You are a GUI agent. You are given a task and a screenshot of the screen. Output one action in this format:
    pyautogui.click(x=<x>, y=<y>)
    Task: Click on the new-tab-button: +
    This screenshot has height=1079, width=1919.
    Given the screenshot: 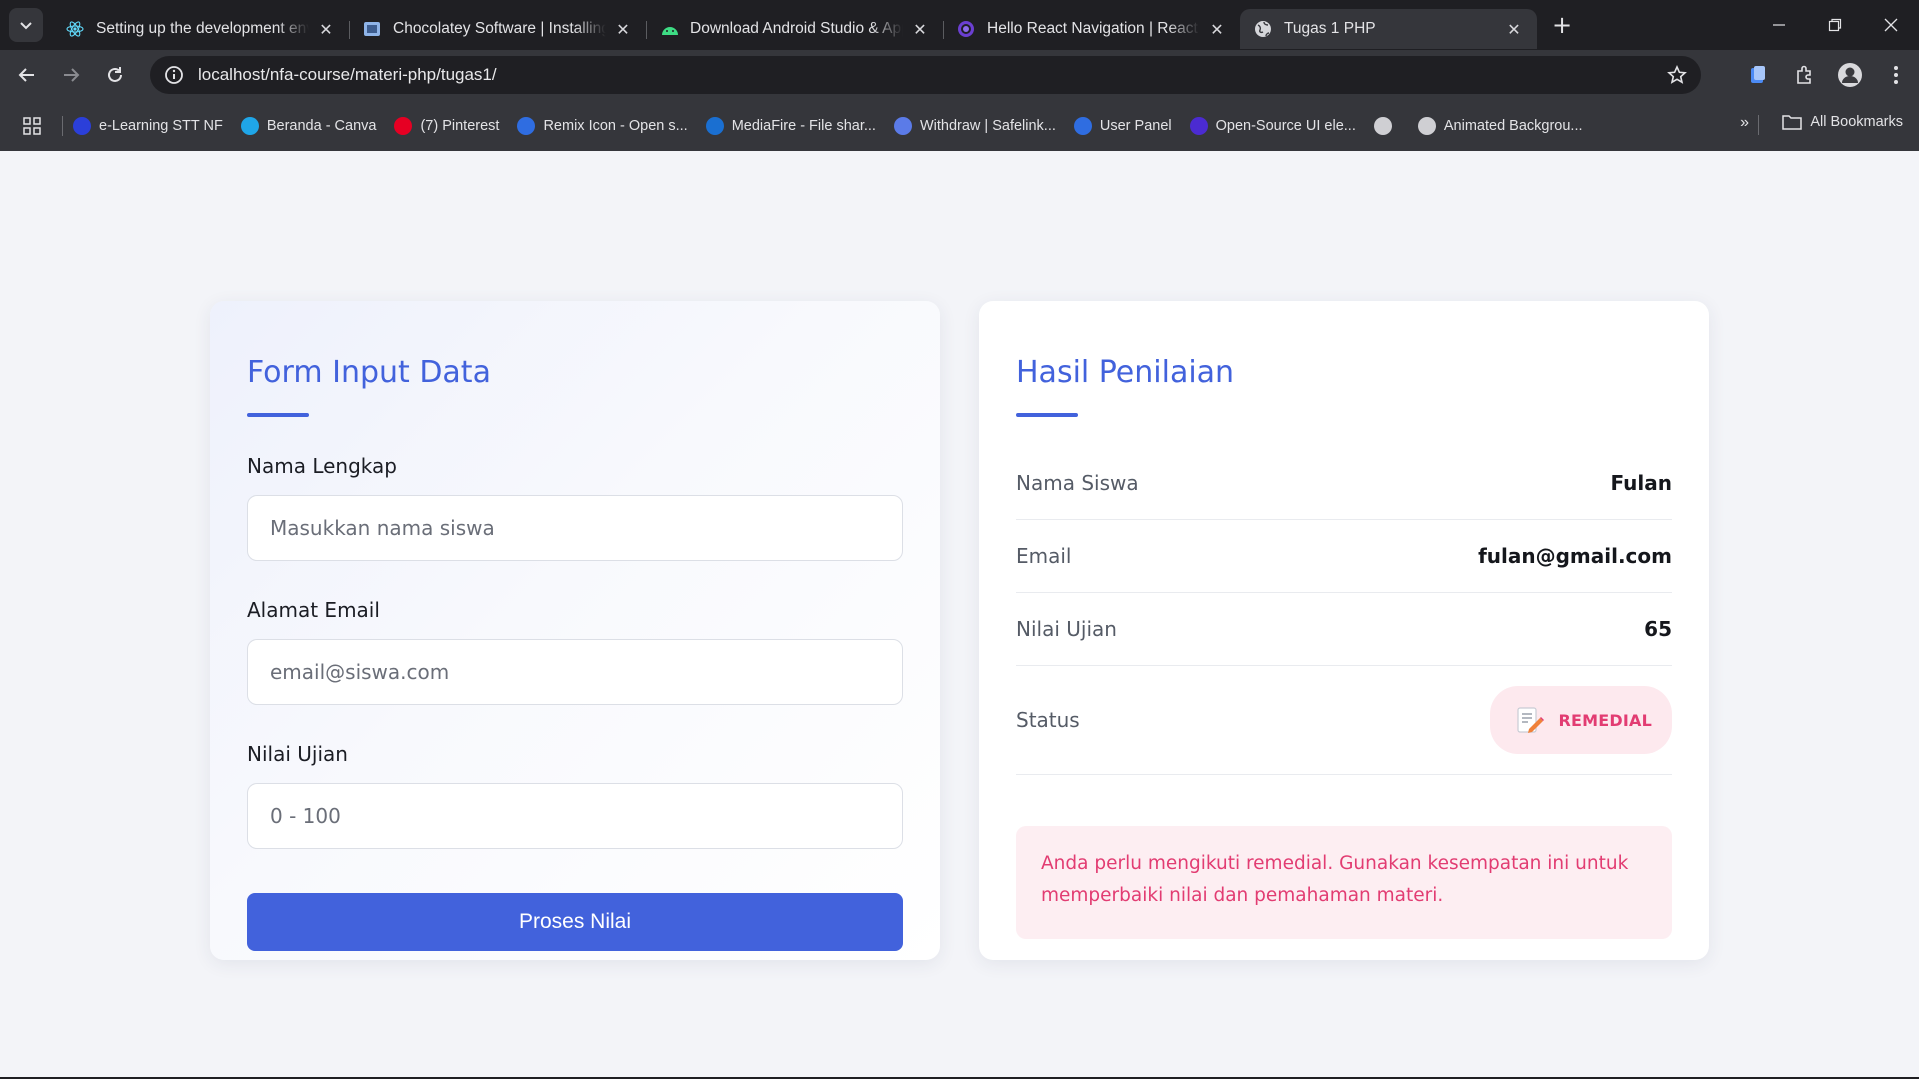 What is the action you would take?
    pyautogui.click(x=1562, y=25)
    